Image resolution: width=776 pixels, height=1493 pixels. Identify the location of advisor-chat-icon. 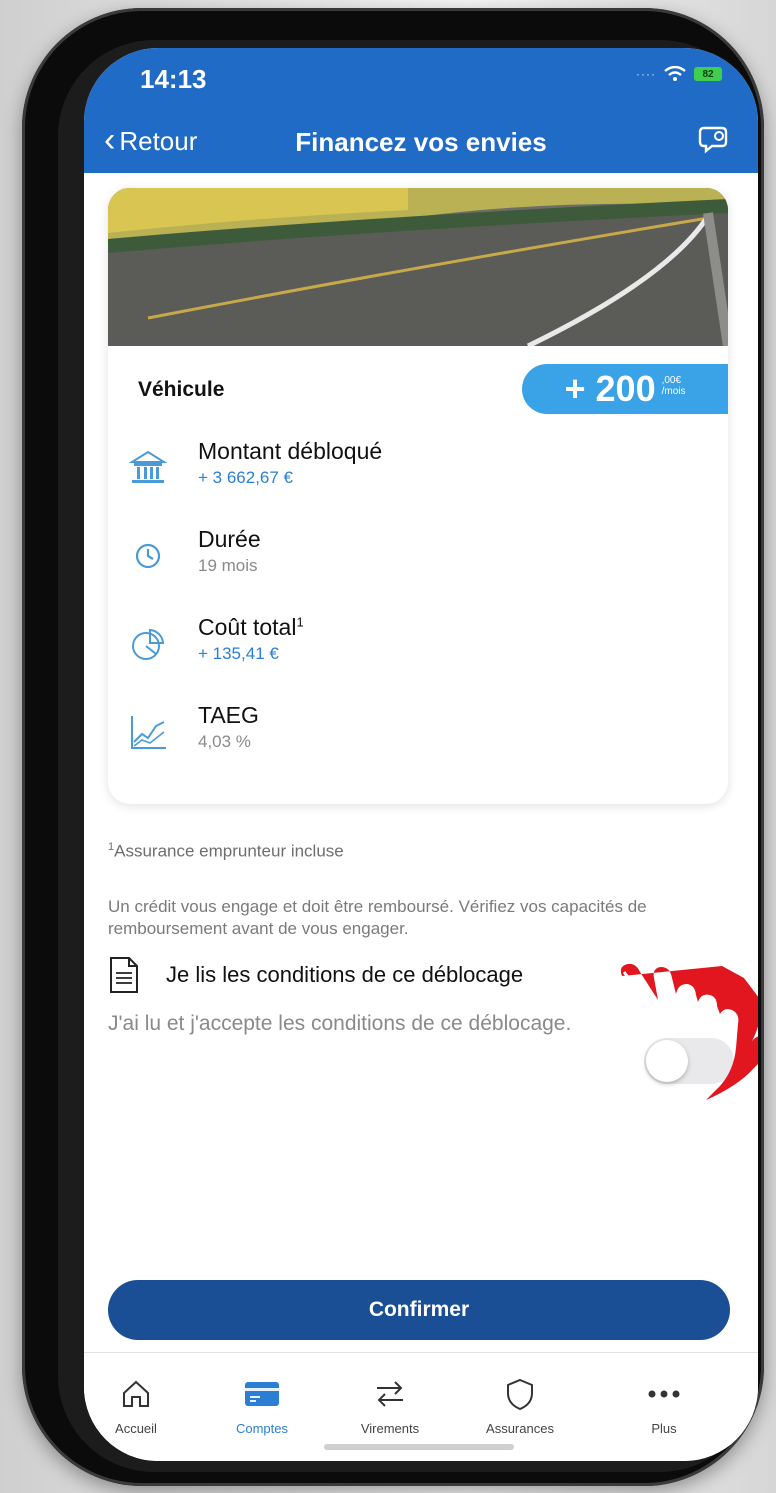
(715, 139).